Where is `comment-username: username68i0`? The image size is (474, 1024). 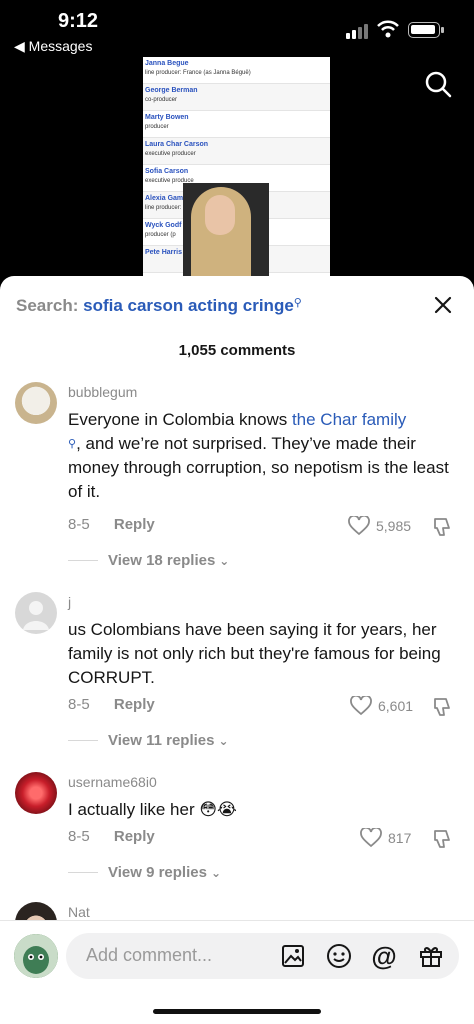 comment-username: username68i0 is located at coordinates (112, 782).